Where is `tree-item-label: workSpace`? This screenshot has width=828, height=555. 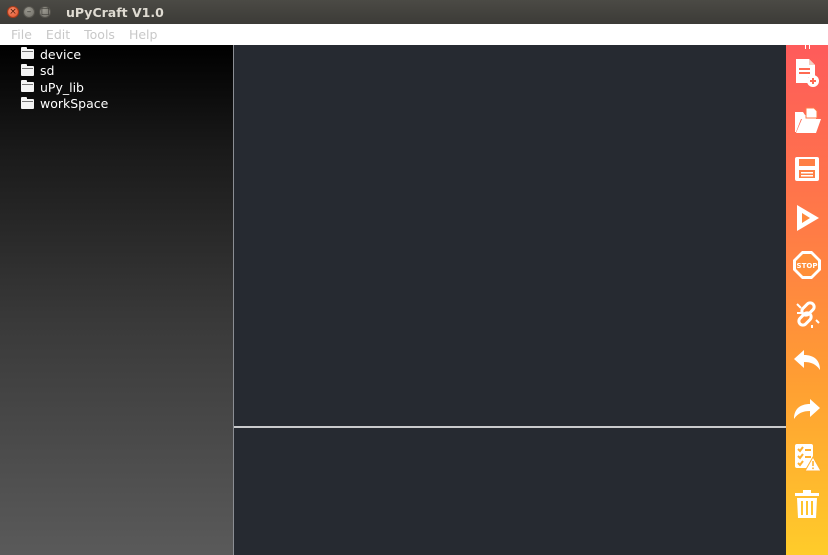
tree-item-label: workSpace is located at coordinates (74, 104).